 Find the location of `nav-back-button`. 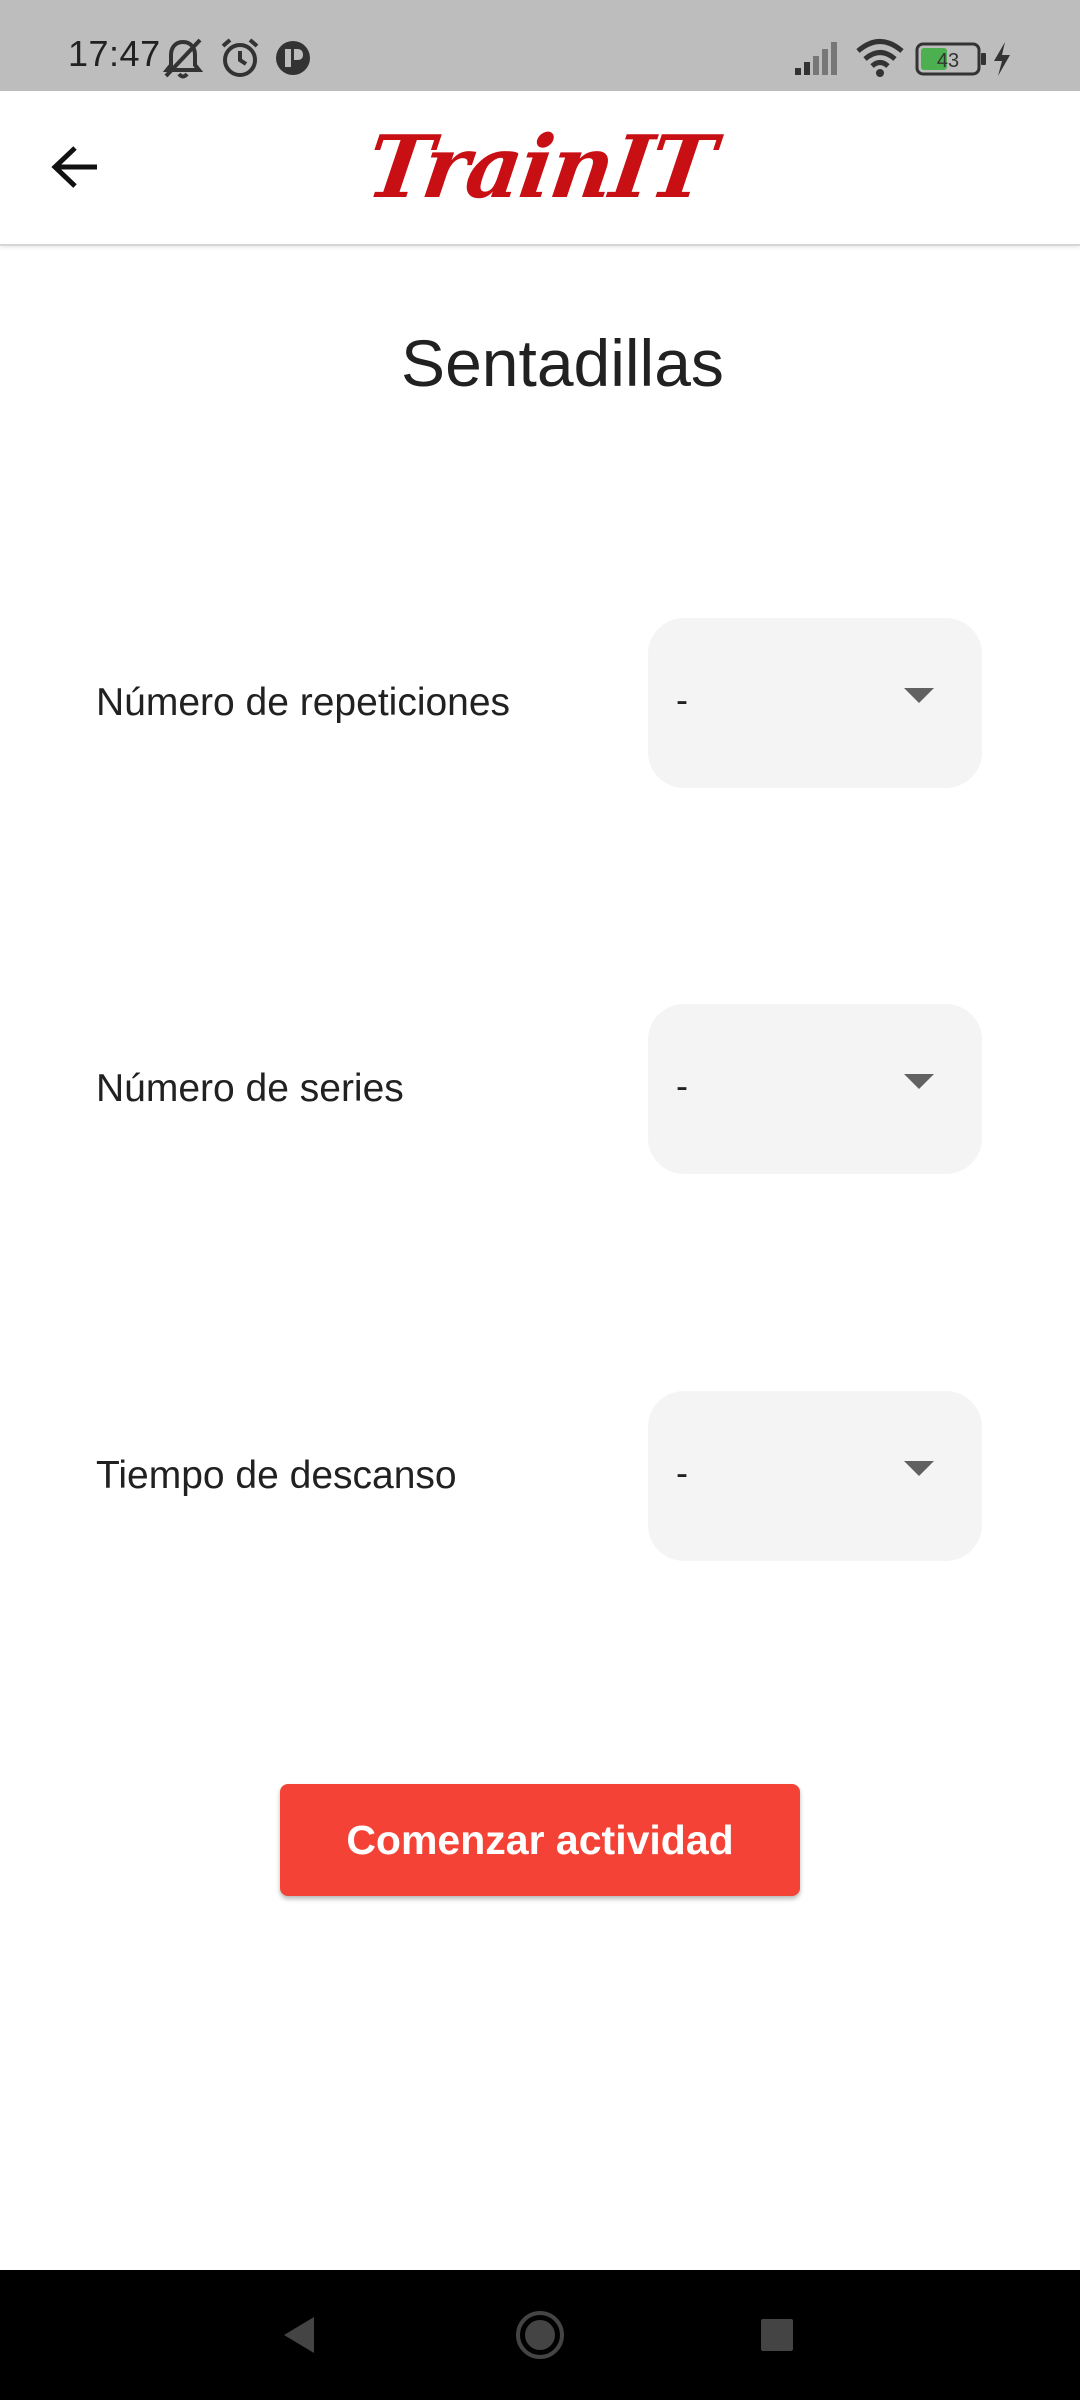

nav-back-button is located at coordinates (300, 2335).